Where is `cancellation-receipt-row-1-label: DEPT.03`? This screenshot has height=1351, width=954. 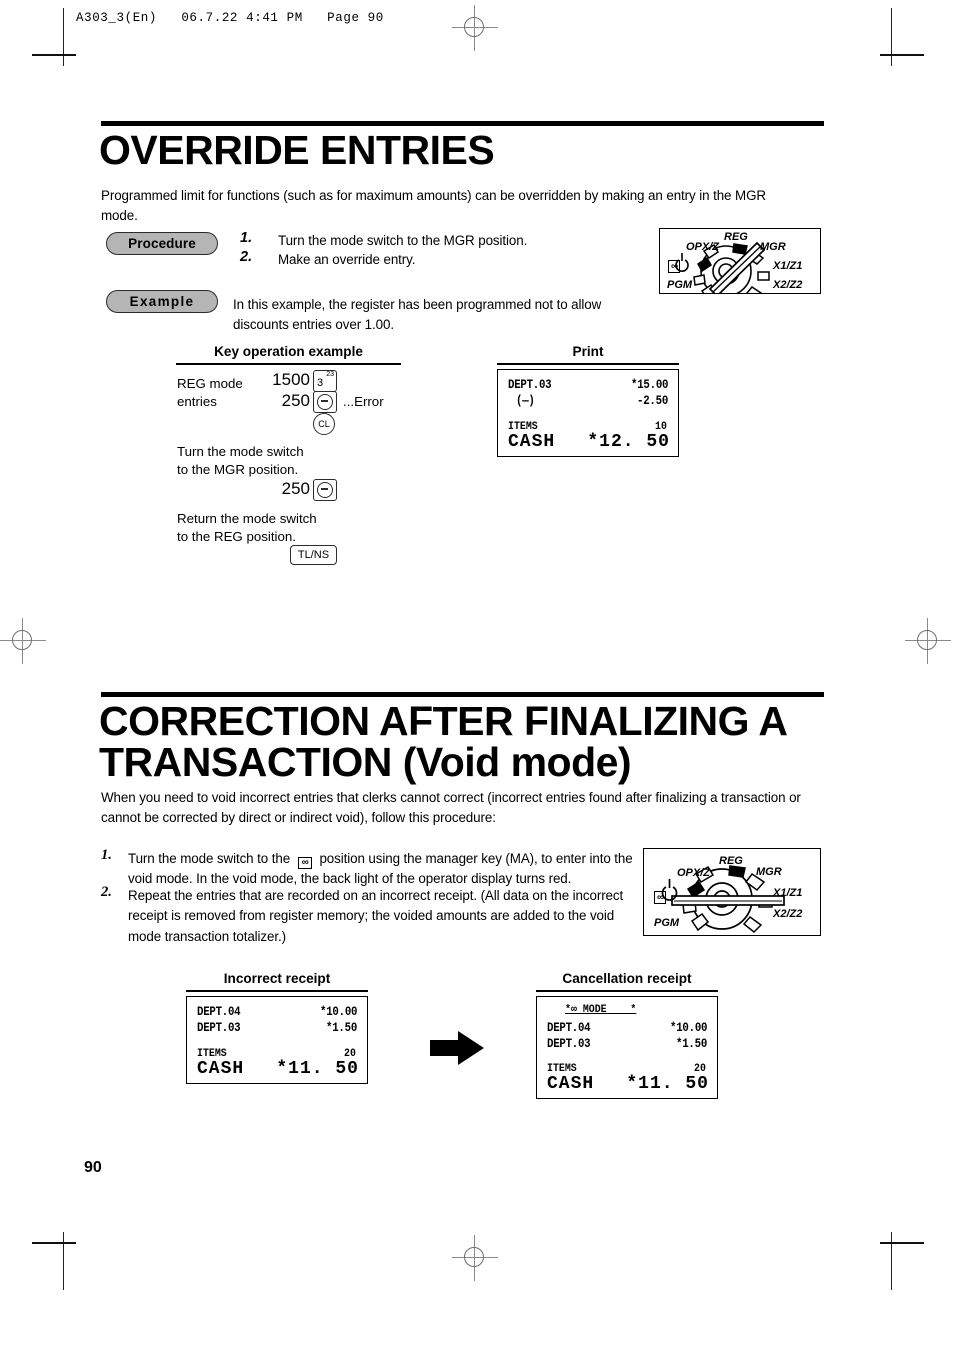
cancellation-receipt-row-1-label: DEPT.03 is located at coordinates (569, 1044).